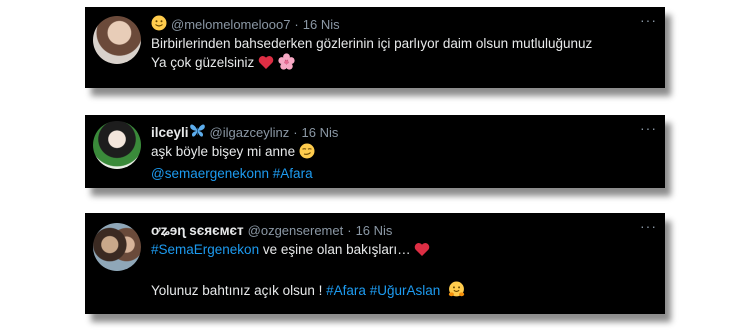  Describe the element at coordinates (203, 62) in the screenshot. I see `tweet-text-line: Ya çok güzelsiniz` at that location.